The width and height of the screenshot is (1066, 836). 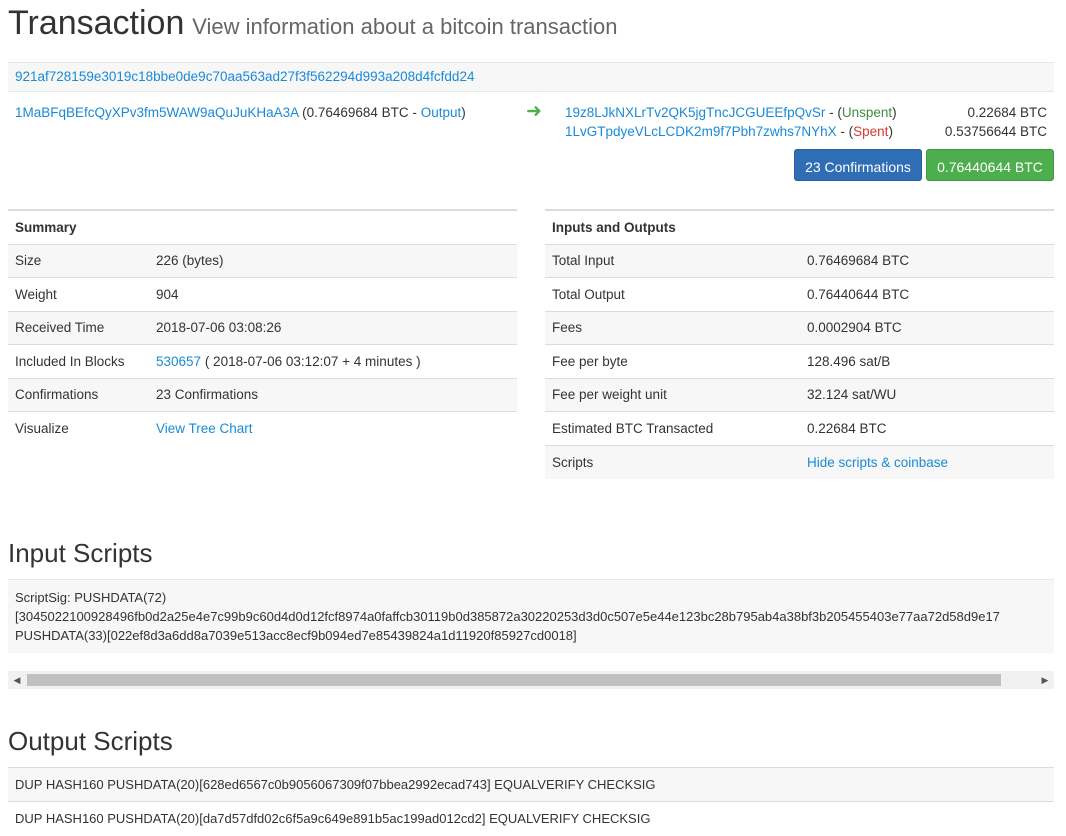 I want to click on input-suffix: ), so click(x=463, y=112).